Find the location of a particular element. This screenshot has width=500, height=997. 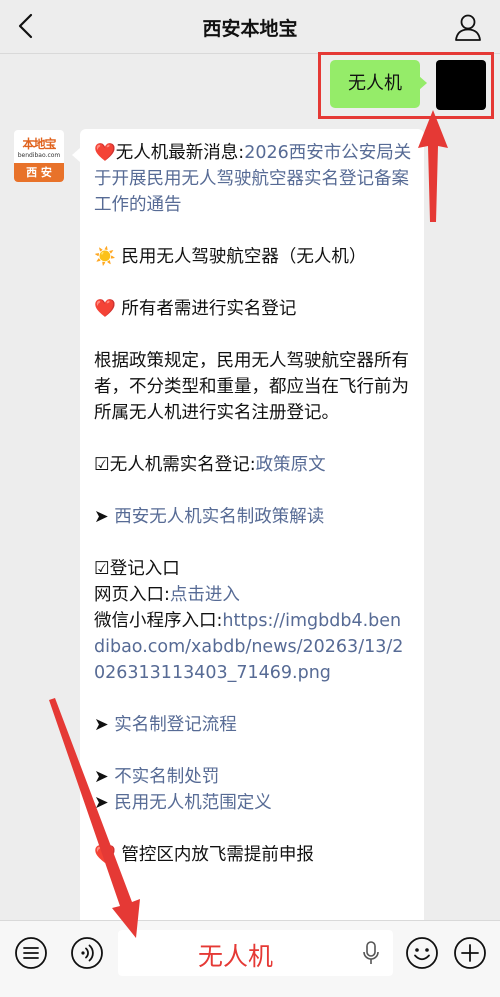

interpret-arrow: ➤ is located at coordinates (104, 517).